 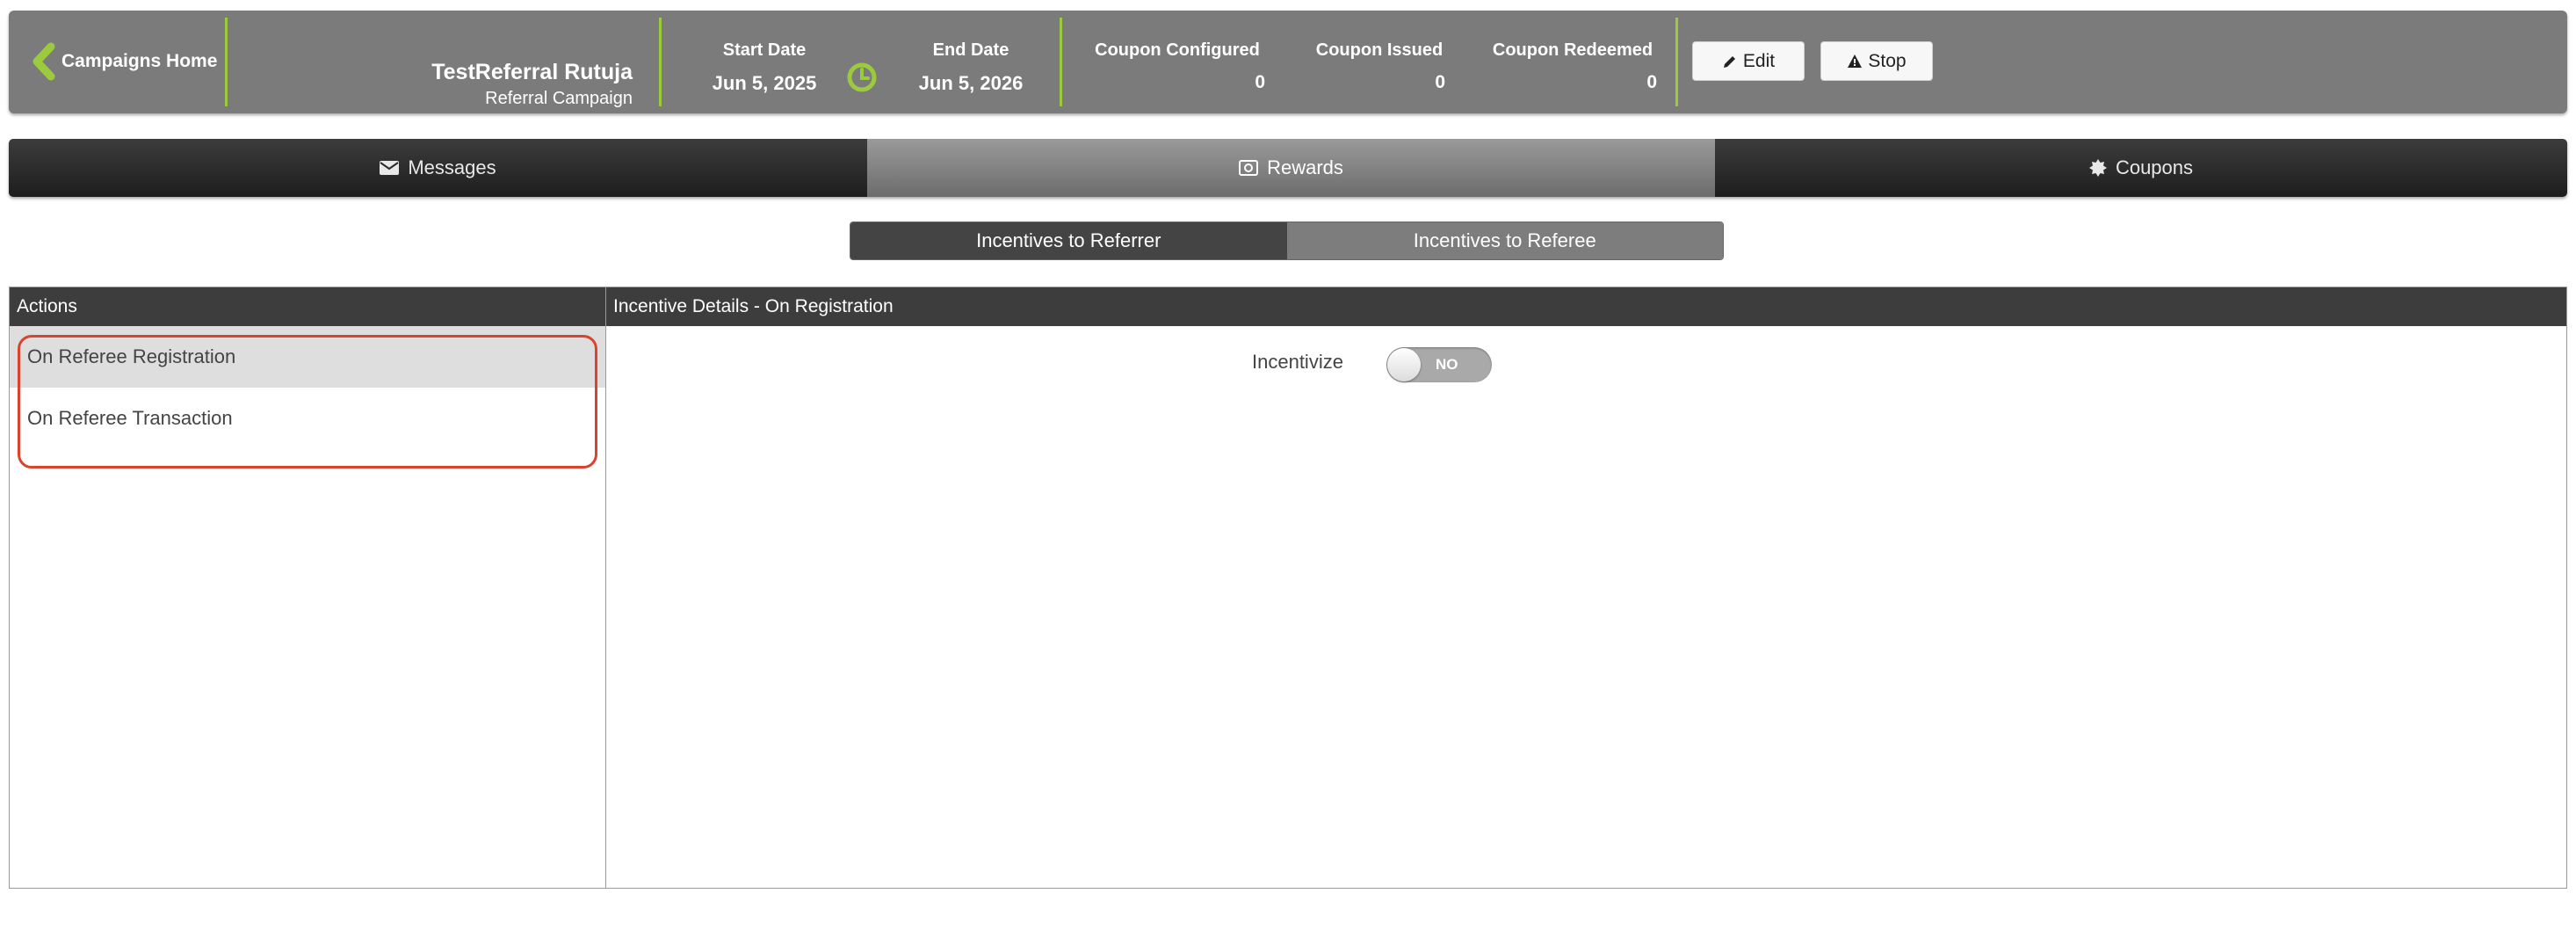 What do you see at coordinates (1887, 60) in the screenshot?
I see `stop-label: Stop` at bounding box center [1887, 60].